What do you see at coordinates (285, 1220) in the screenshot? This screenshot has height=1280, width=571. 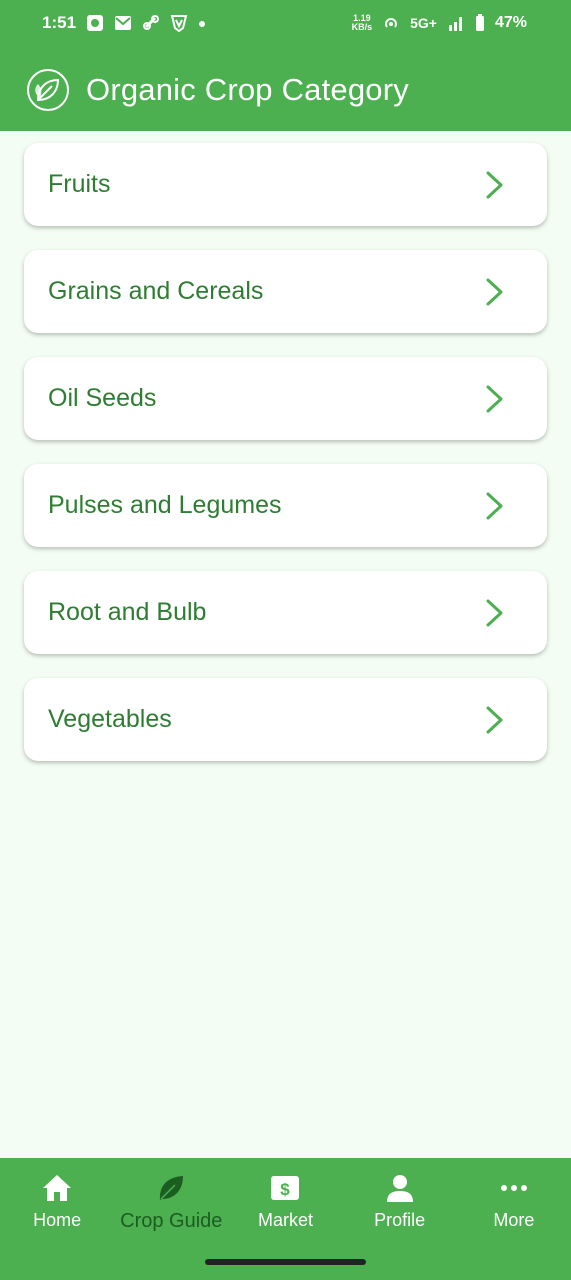 I see `nav-label: Market` at bounding box center [285, 1220].